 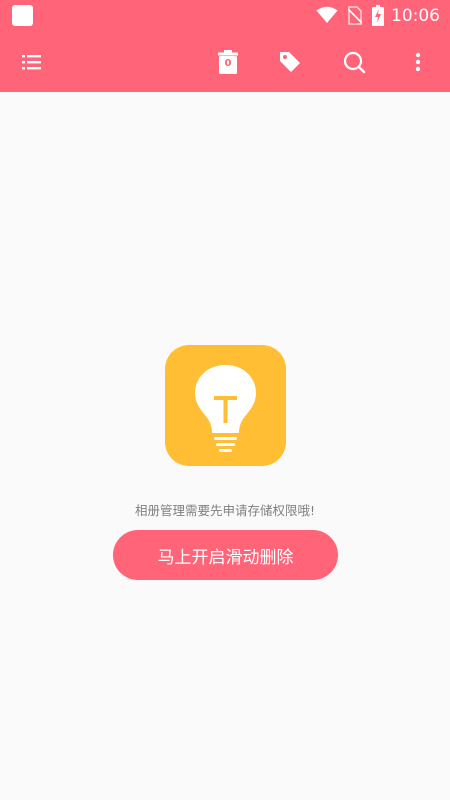 I want to click on more-vert-icon, so click(x=418, y=62).